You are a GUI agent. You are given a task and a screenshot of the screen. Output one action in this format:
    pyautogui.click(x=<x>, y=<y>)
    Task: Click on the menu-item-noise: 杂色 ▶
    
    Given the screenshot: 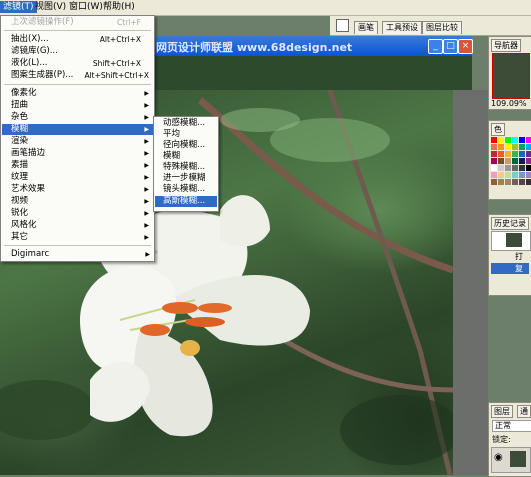 What is the action you would take?
    pyautogui.click(x=77, y=117)
    